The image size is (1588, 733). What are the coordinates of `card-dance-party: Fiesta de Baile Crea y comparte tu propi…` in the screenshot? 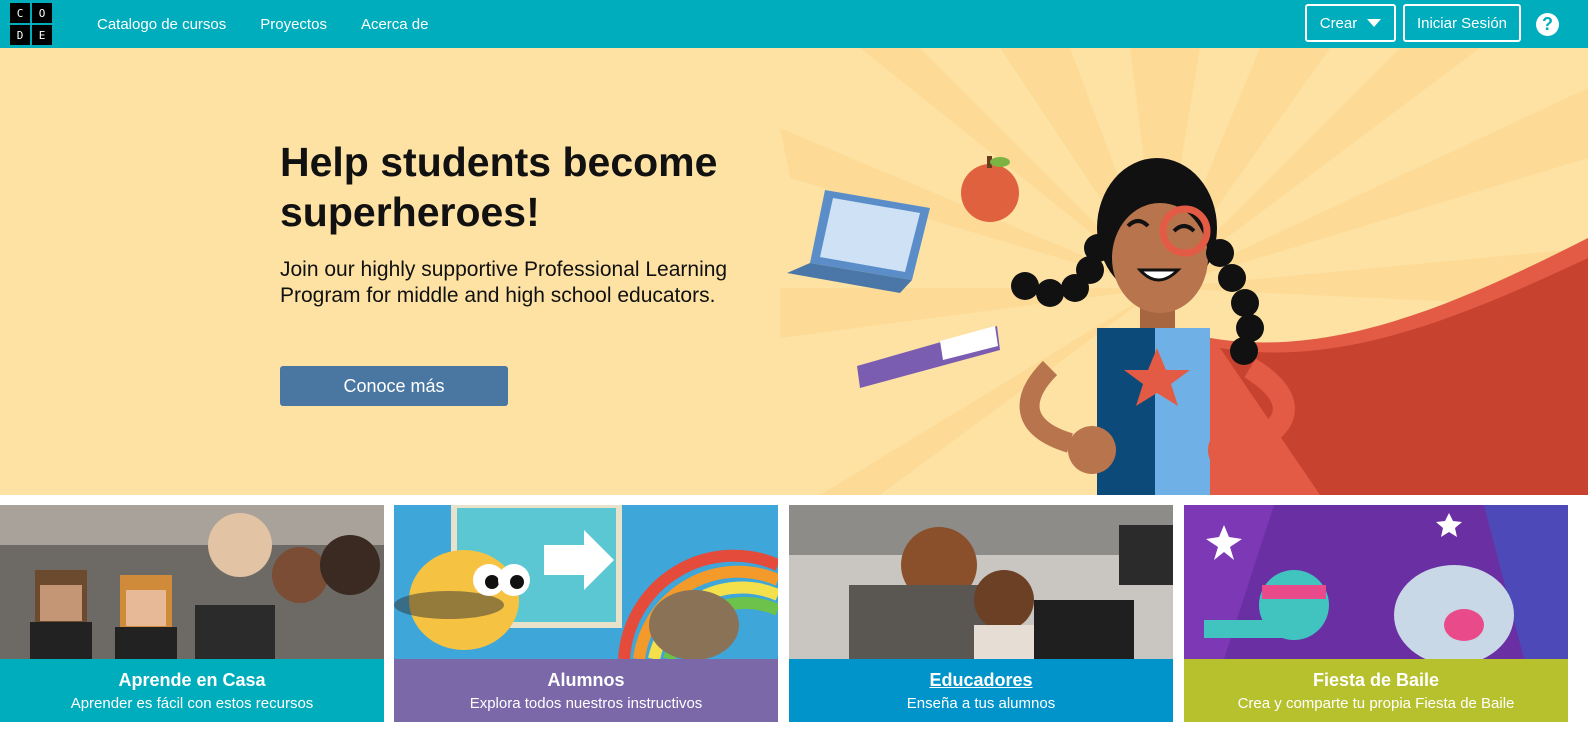 It's located at (1376, 613).